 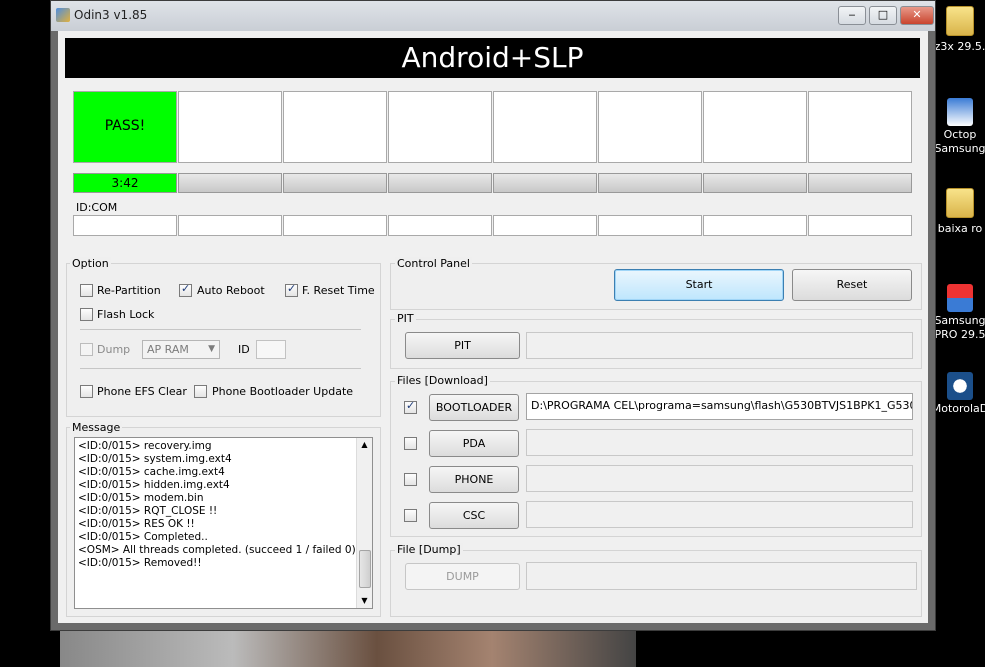 I want to click on bootloader-button: BOOTLOADER, so click(x=474, y=407).